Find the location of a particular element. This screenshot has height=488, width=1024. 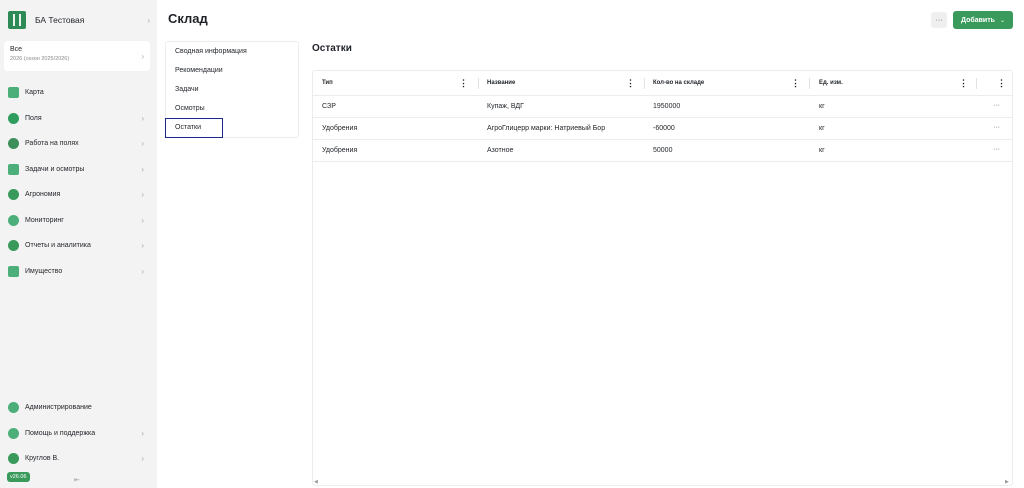

subnav-item-summary: Сводная информация is located at coordinates (211, 51).